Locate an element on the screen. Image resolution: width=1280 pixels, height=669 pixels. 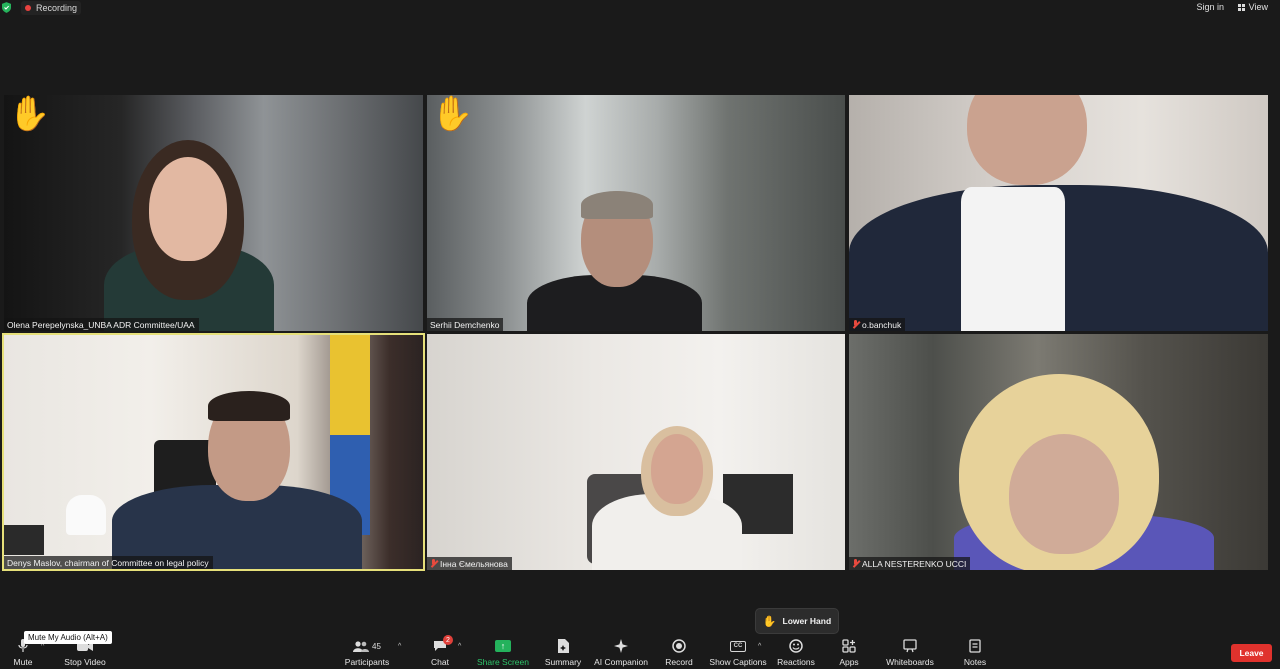
shield-icon is located at coordinates (6, 7).